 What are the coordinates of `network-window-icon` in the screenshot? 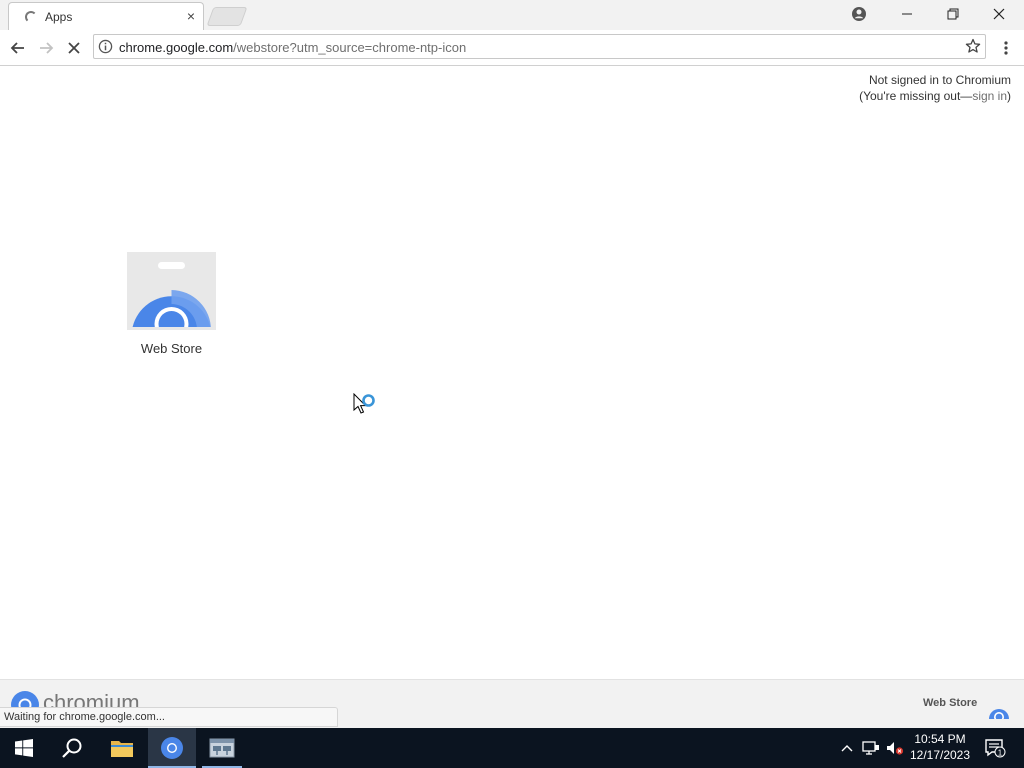 It's located at (222, 748).